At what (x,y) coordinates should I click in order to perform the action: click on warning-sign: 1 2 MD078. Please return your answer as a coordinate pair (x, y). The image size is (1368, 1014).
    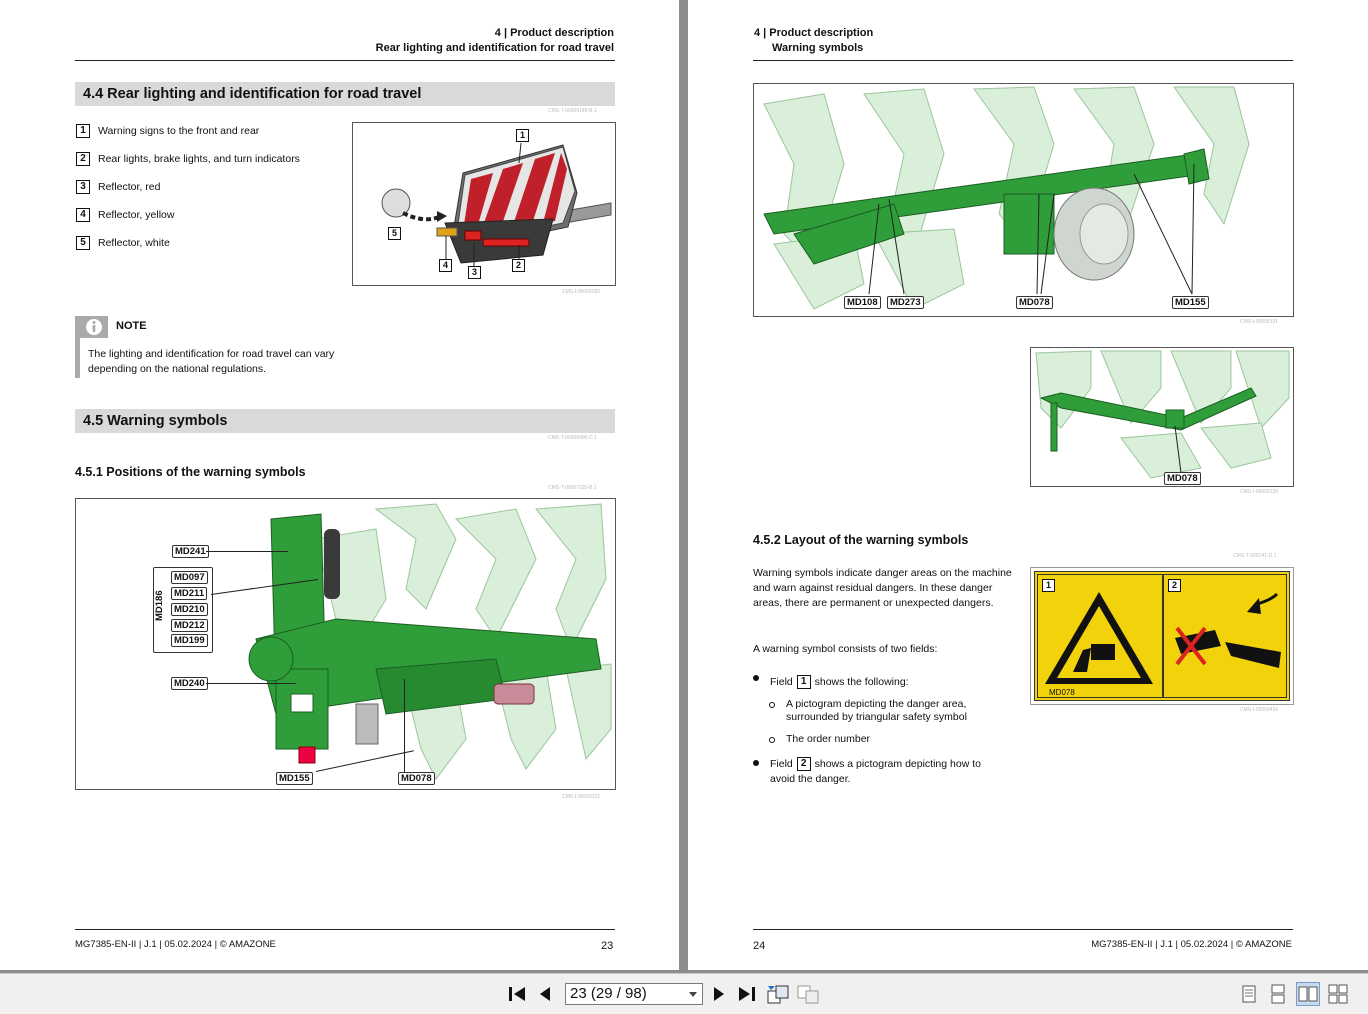
    Looking at the image, I should click on (1162, 636).